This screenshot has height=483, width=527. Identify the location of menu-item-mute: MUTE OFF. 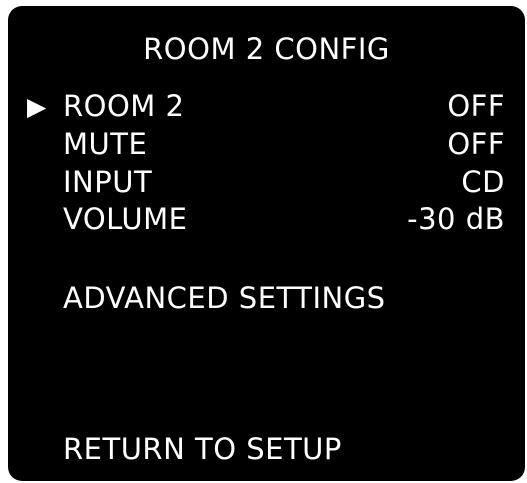
(266, 147).